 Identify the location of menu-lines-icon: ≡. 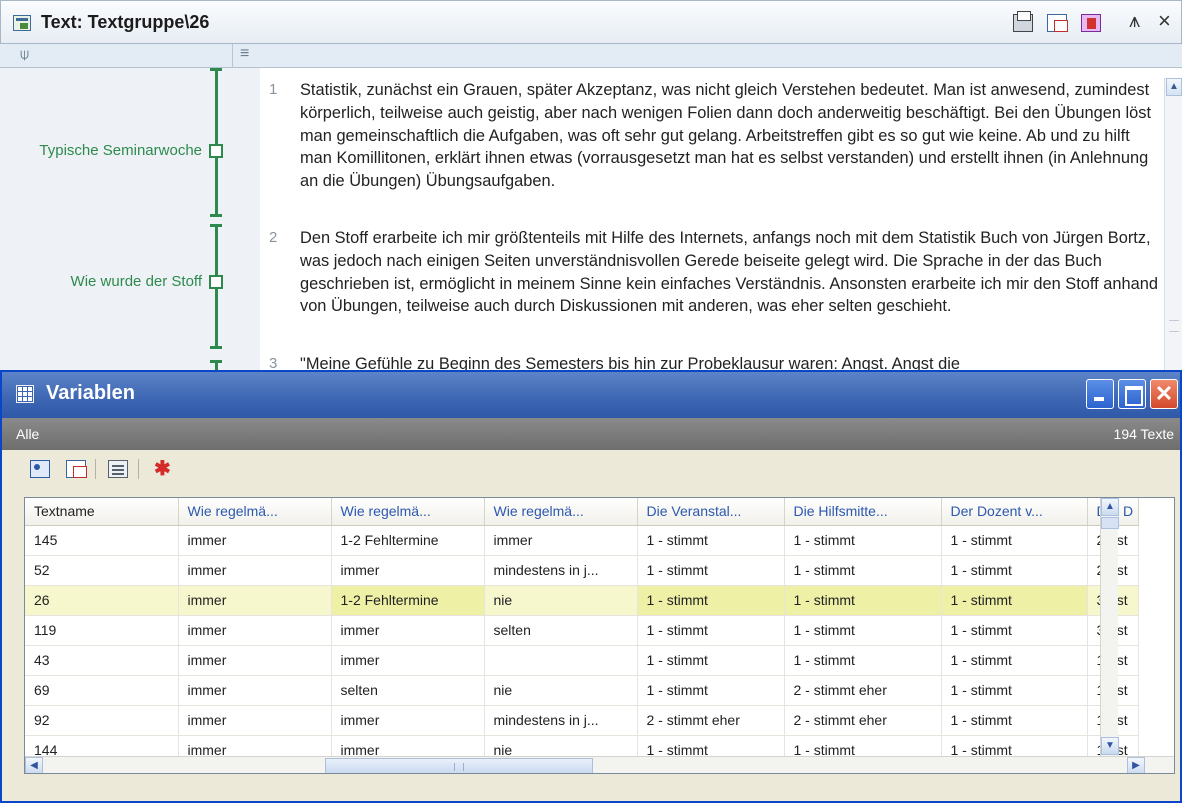
(244, 54).